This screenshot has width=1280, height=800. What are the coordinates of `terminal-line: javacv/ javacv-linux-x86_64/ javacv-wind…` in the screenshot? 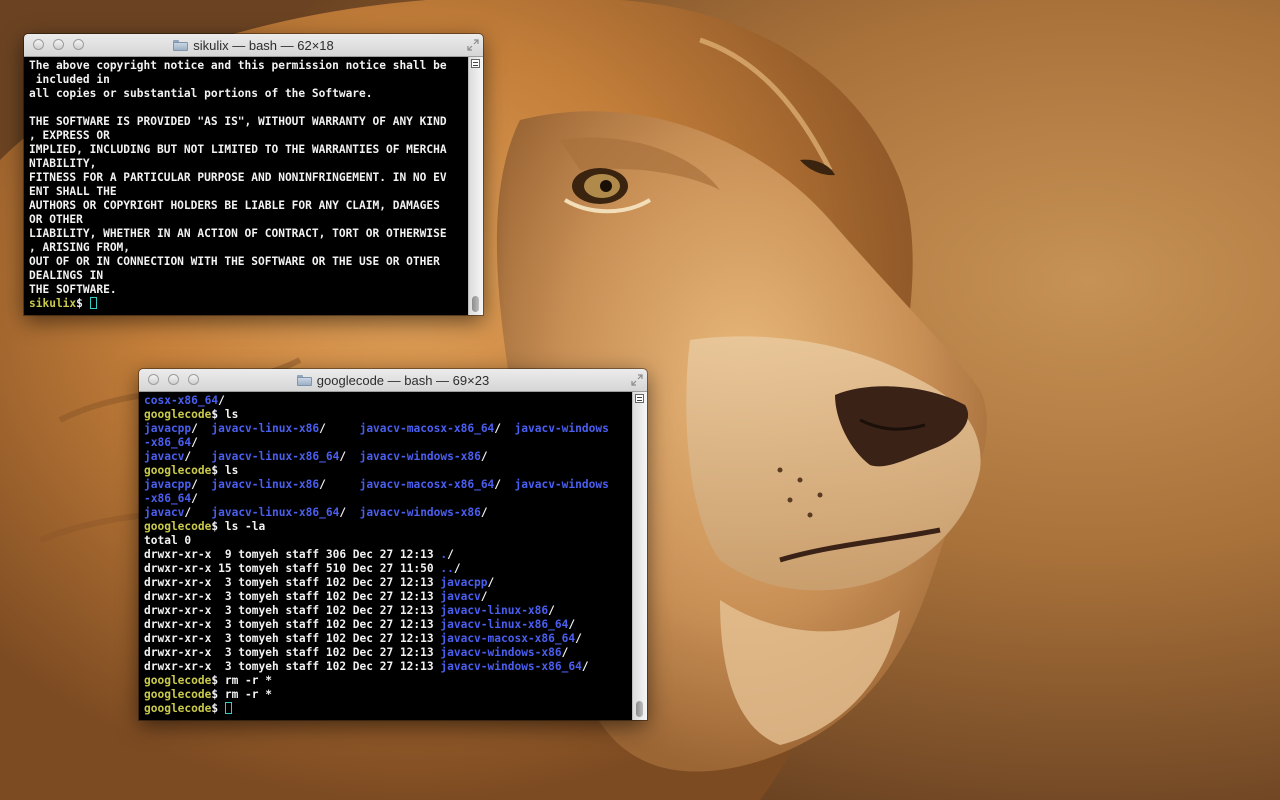 It's located at (376, 457).